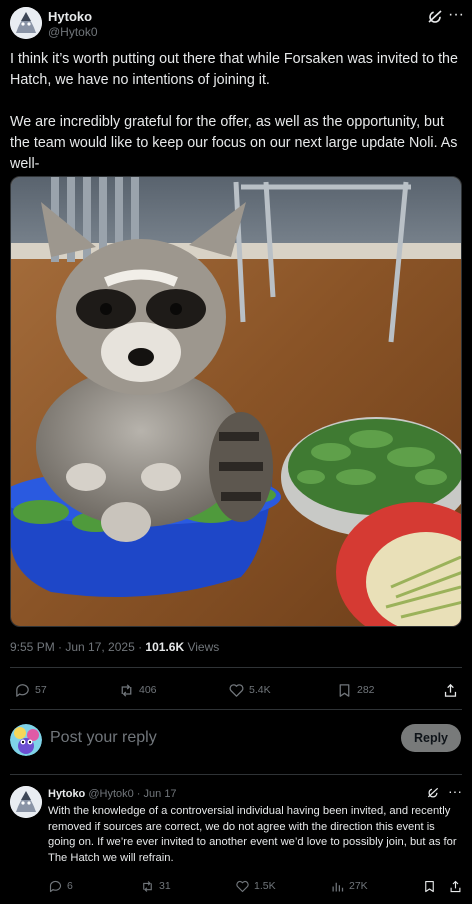 Image resolution: width=472 pixels, height=904 pixels. I want to click on views-count: 101.6K, so click(165, 647).